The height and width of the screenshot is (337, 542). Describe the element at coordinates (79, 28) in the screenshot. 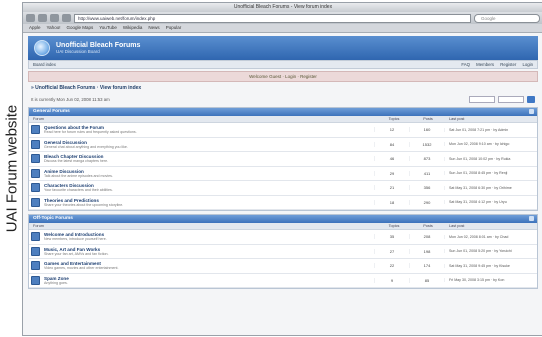

I see `bookmark-item: Google Maps` at that location.